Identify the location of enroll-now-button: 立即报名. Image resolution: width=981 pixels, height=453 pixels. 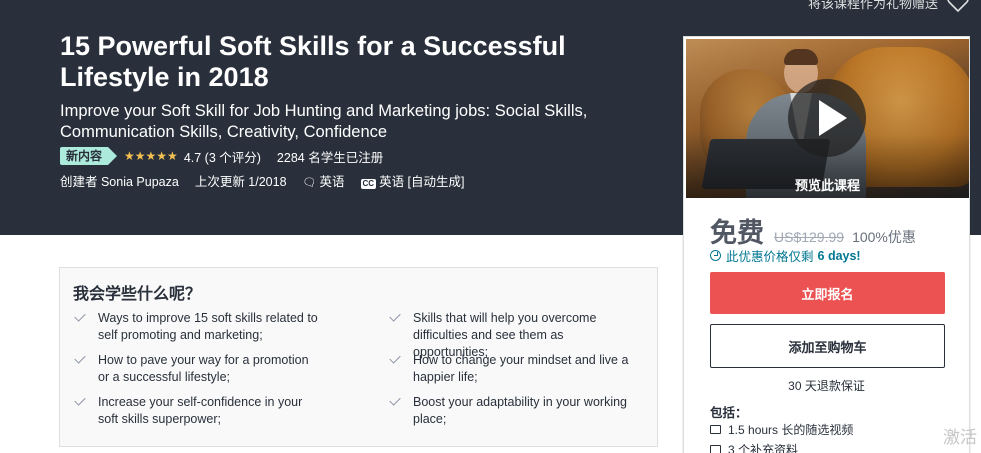
(827, 293).